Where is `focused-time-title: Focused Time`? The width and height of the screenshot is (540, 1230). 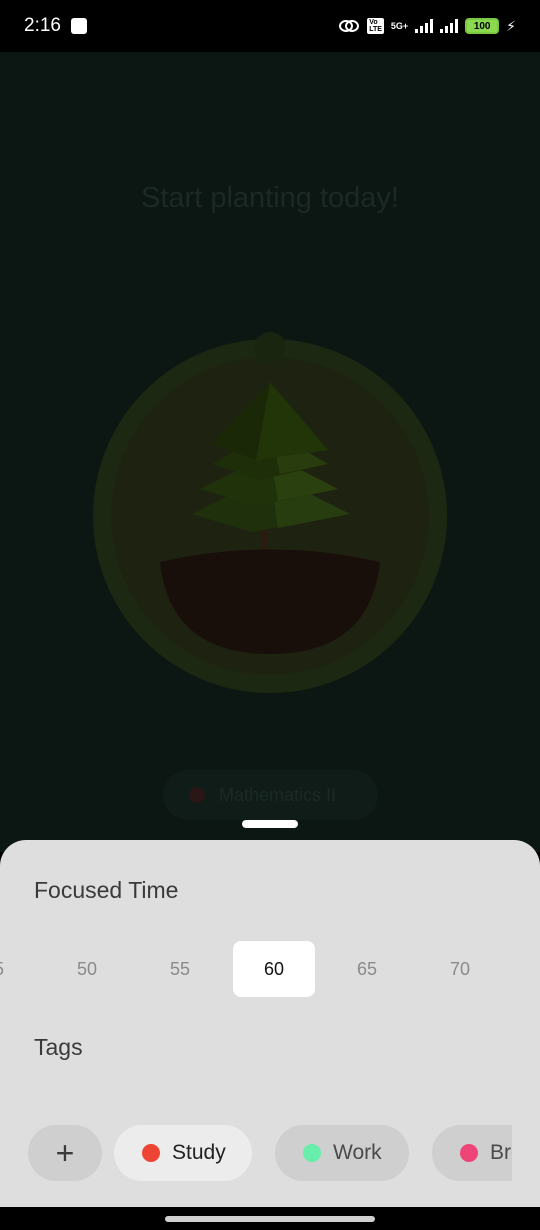 focused-time-title: Focused Time is located at coordinates (106, 890).